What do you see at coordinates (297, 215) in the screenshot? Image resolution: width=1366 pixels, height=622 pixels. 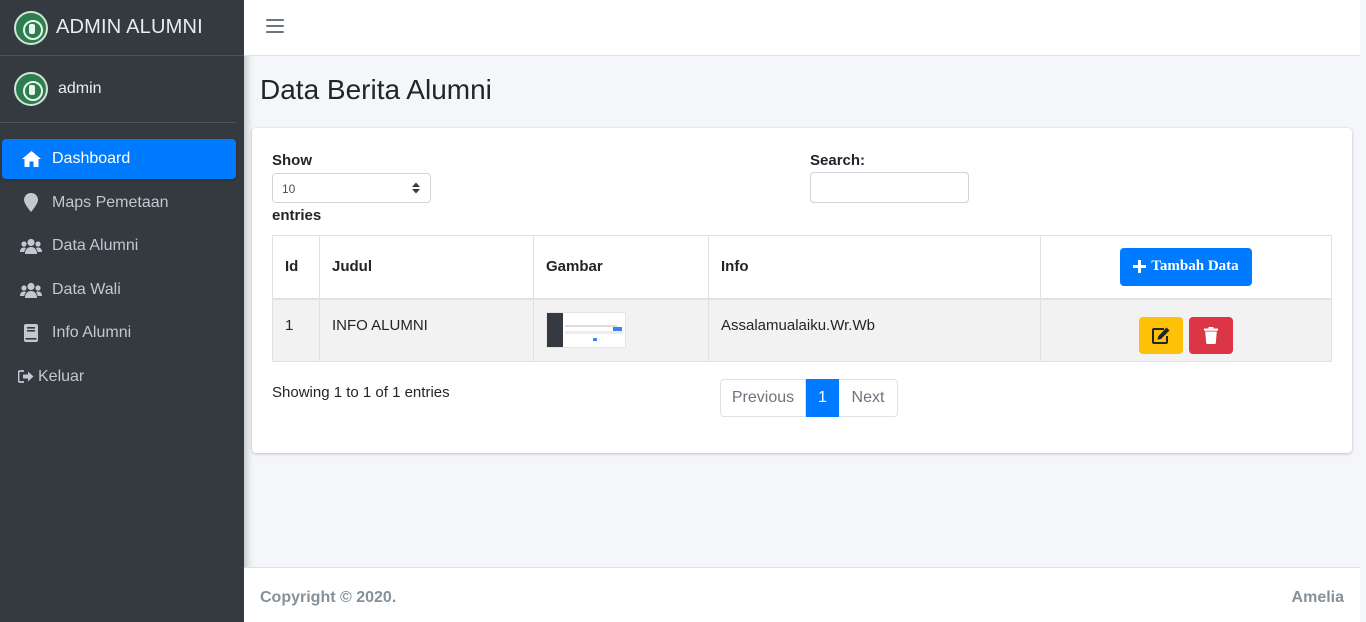 I see `entries-label: entries` at bounding box center [297, 215].